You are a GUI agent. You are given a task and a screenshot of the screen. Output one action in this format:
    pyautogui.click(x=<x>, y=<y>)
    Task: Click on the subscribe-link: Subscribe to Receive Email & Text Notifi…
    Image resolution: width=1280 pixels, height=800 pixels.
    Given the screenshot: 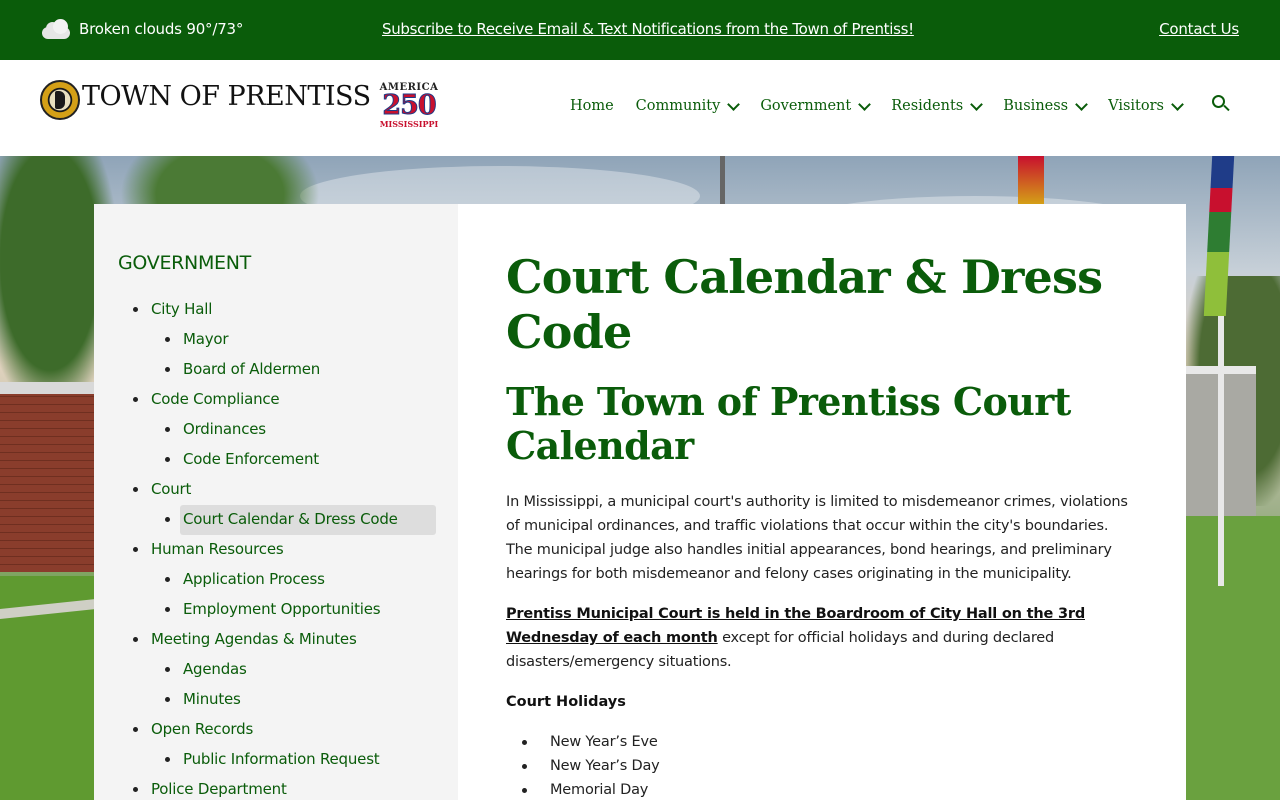 What is the action you would take?
    pyautogui.click(x=648, y=29)
    